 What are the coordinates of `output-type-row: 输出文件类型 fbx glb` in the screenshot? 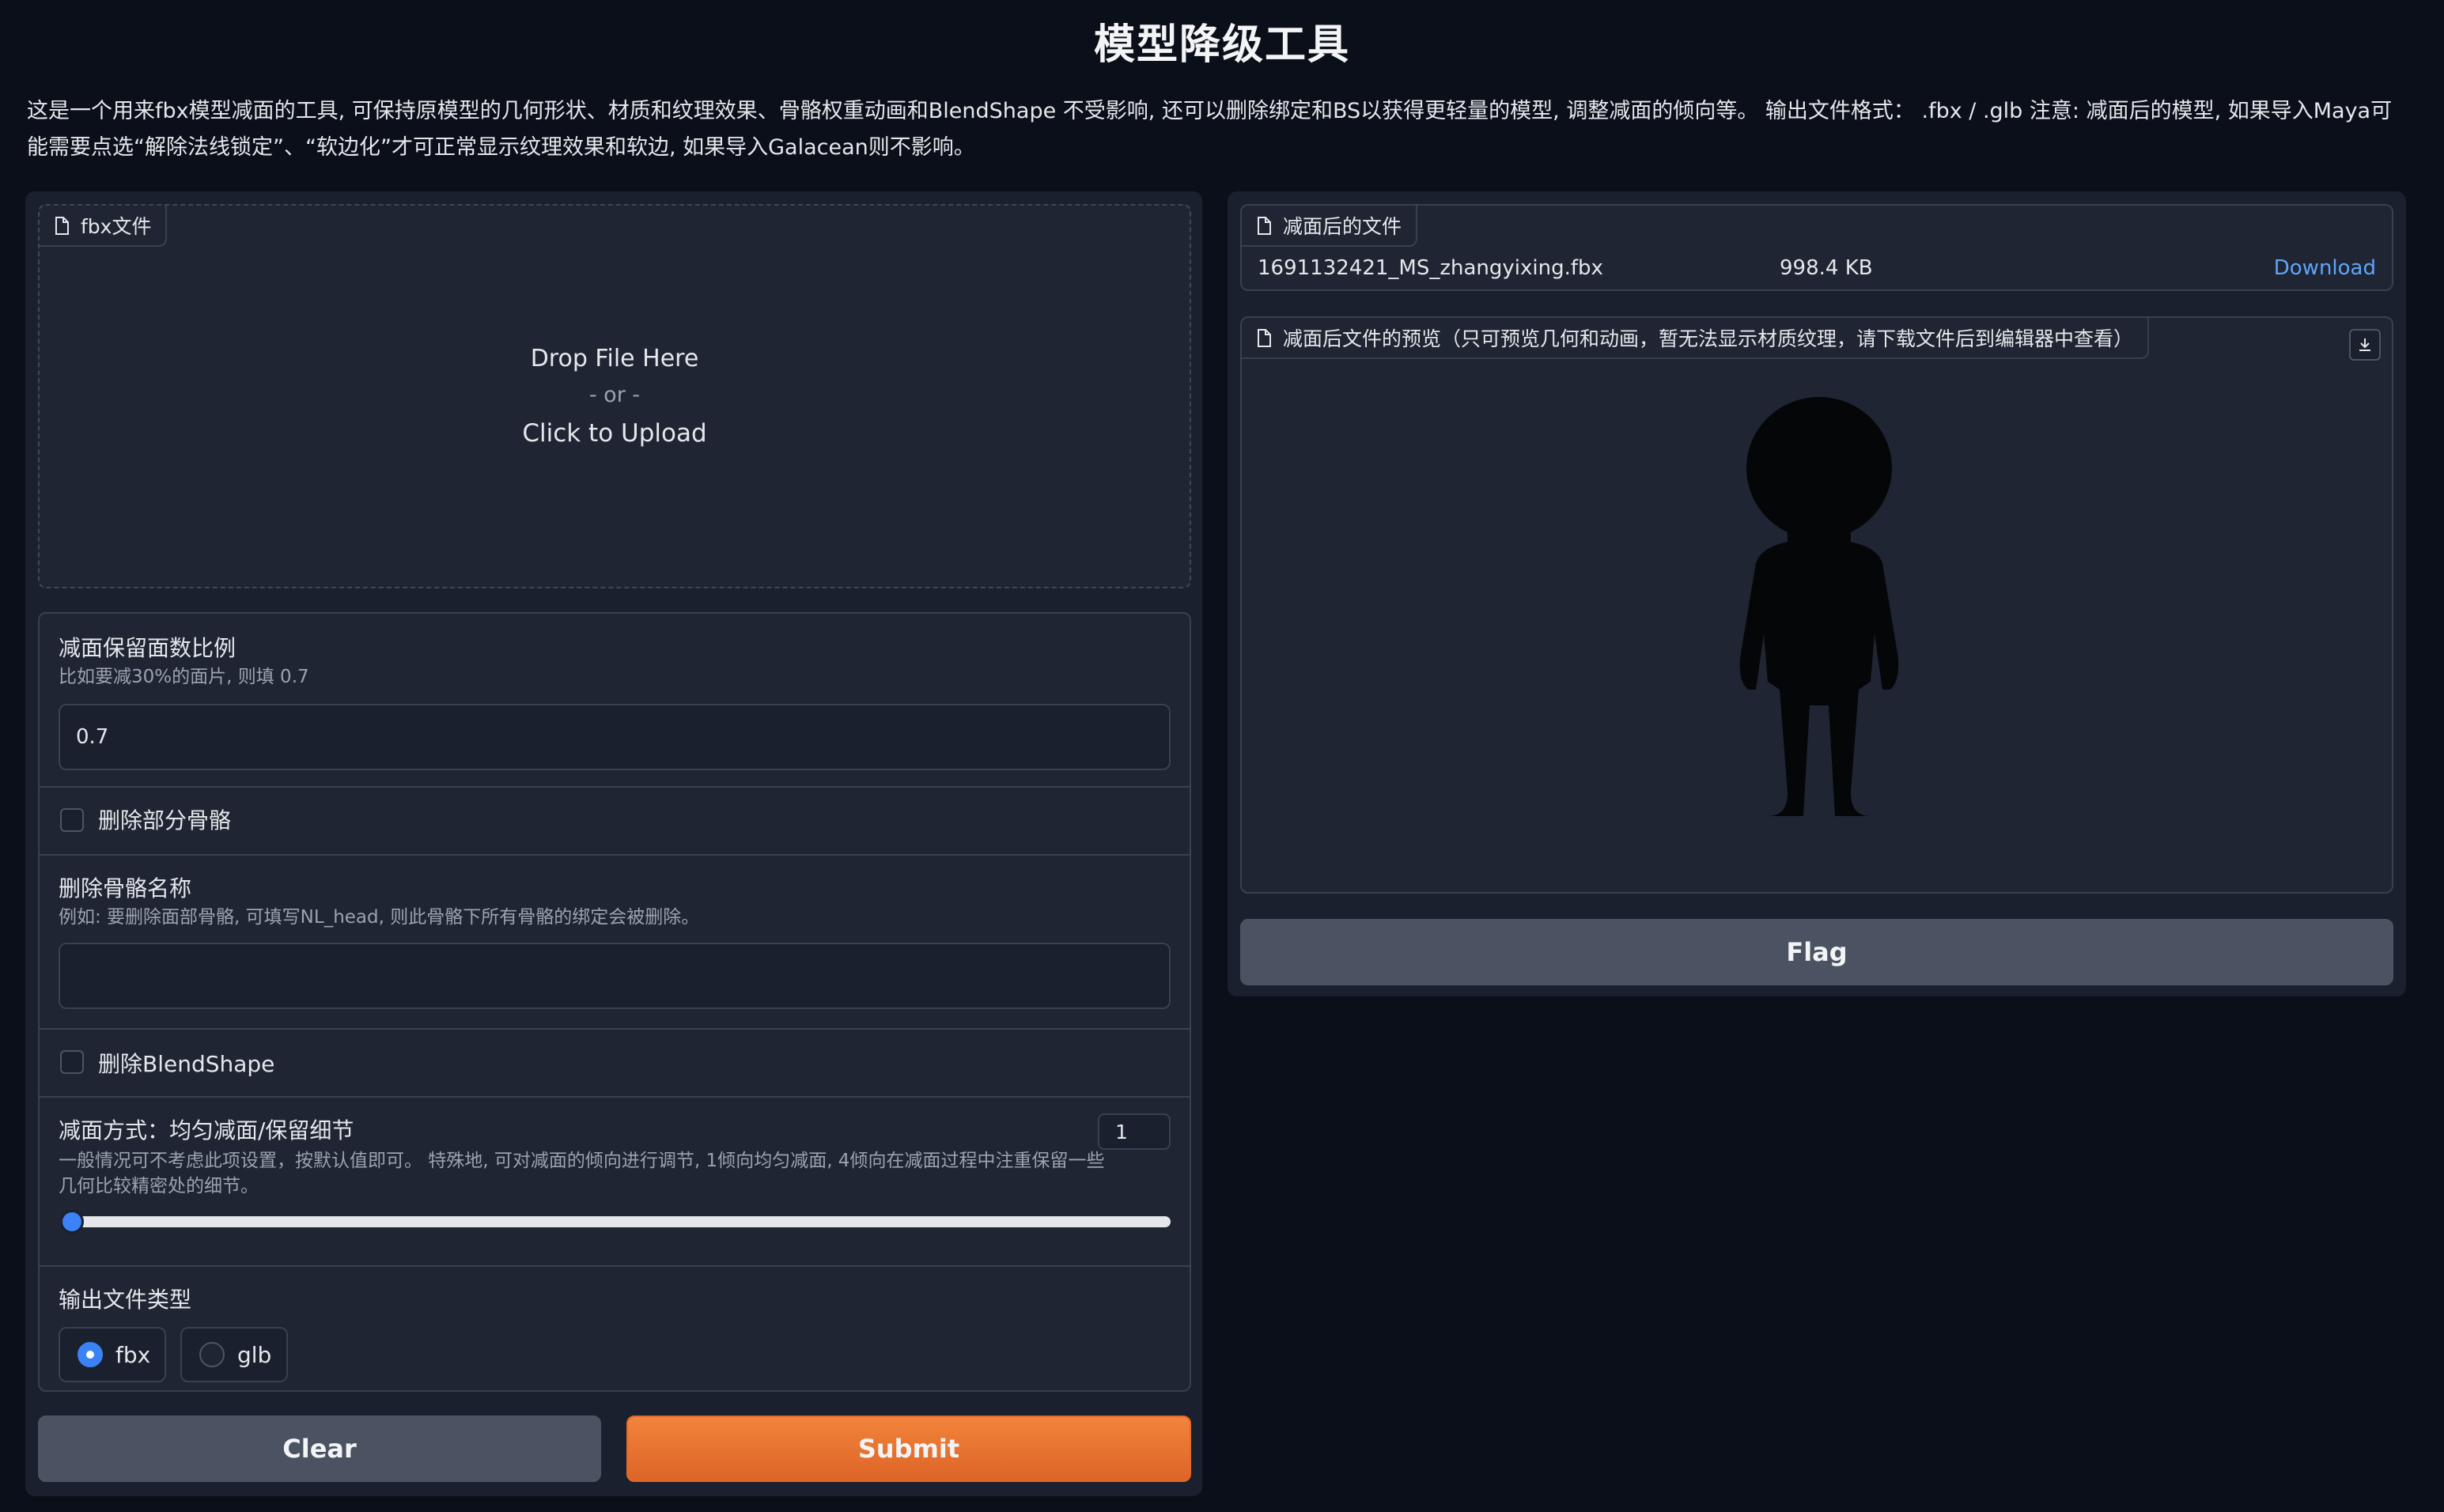 It's located at (615, 1329).